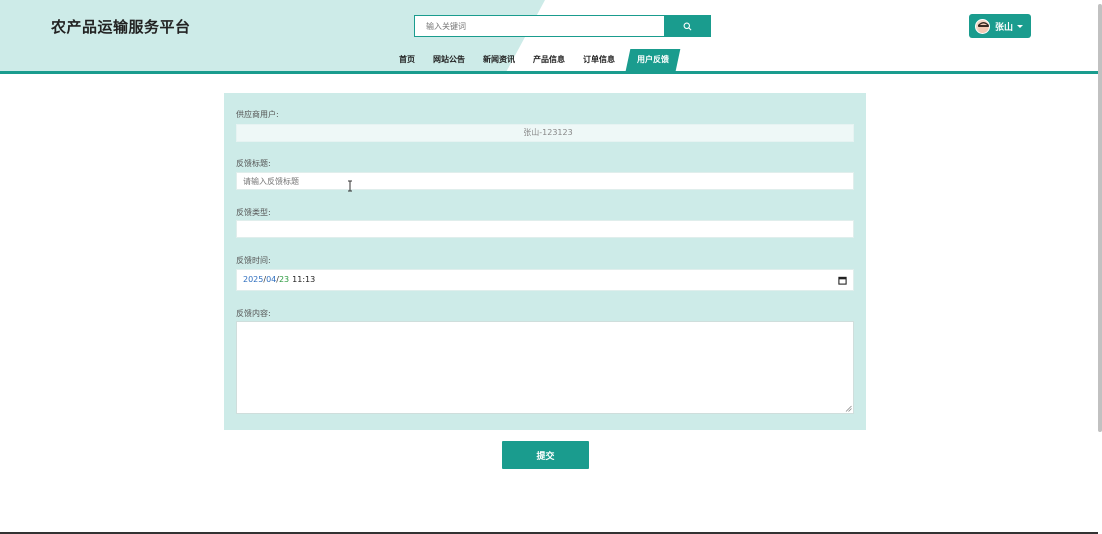 The width and height of the screenshot is (1102, 534). Describe the element at coordinates (253, 313) in the screenshot. I see `content-label: 反馈内容:` at that location.